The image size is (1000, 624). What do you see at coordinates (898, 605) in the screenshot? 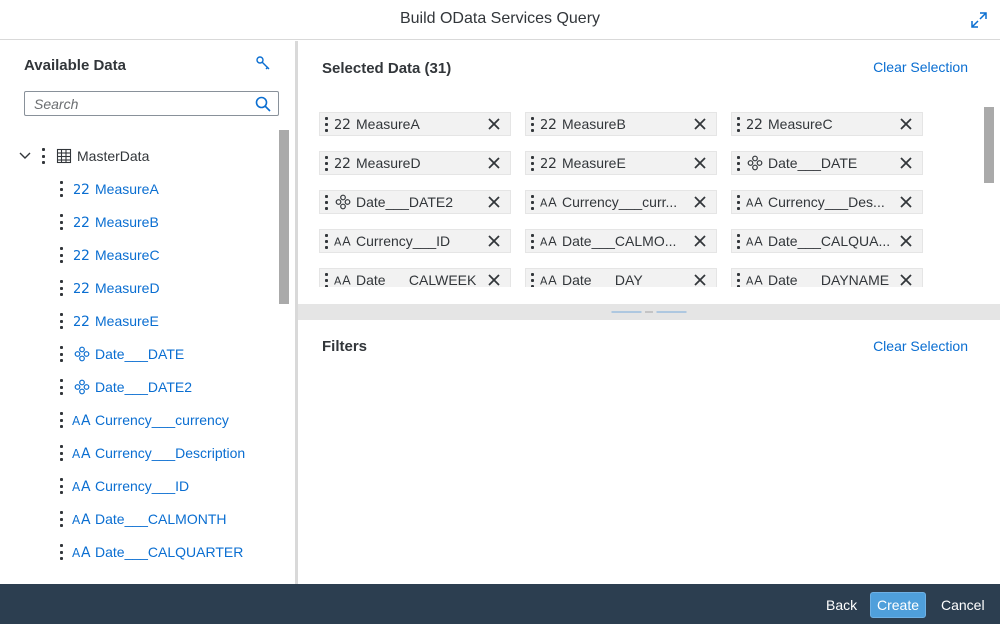
I see `create-button: Create` at bounding box center [898, 605].